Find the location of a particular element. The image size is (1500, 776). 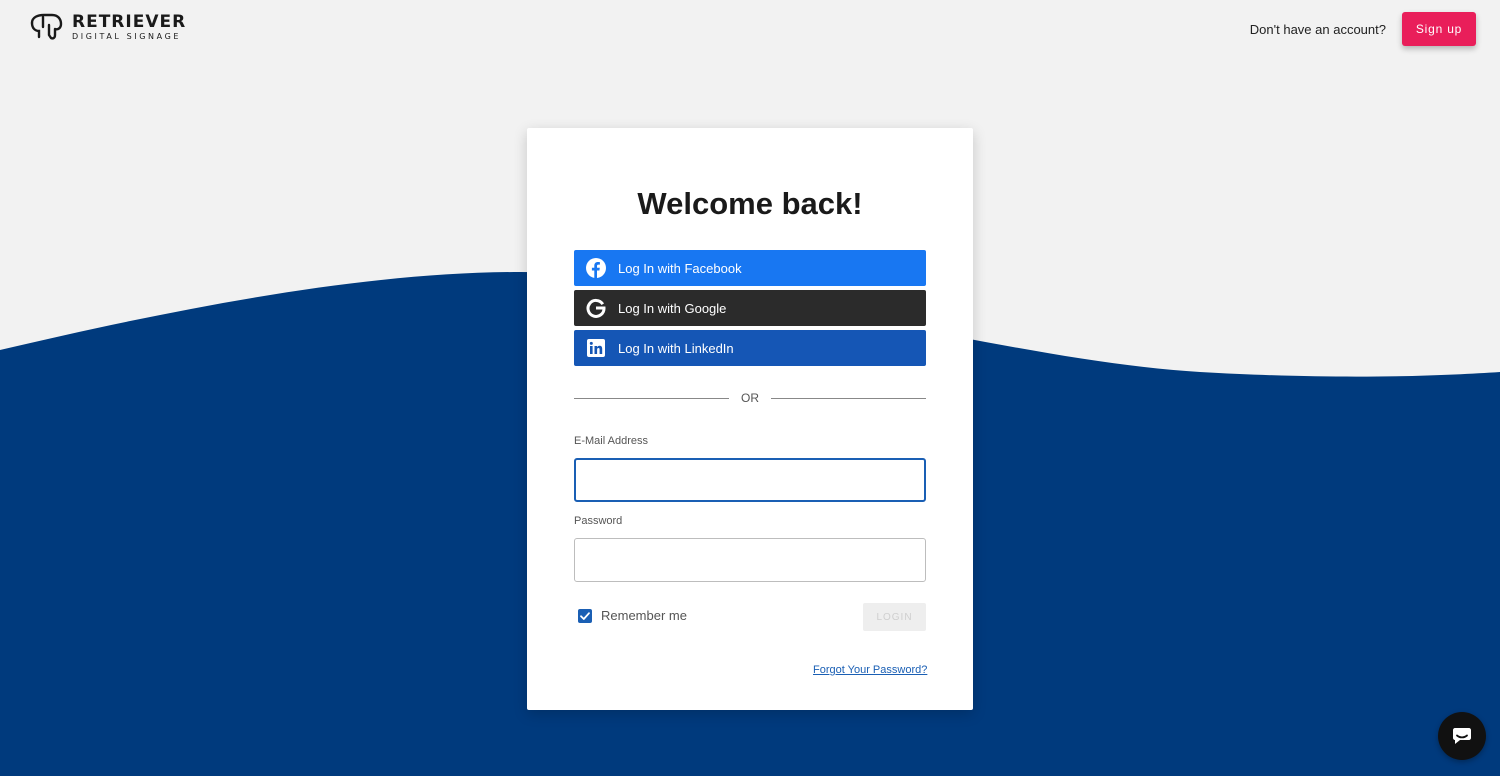

facebook-icon is located at coordinates (596, 268).